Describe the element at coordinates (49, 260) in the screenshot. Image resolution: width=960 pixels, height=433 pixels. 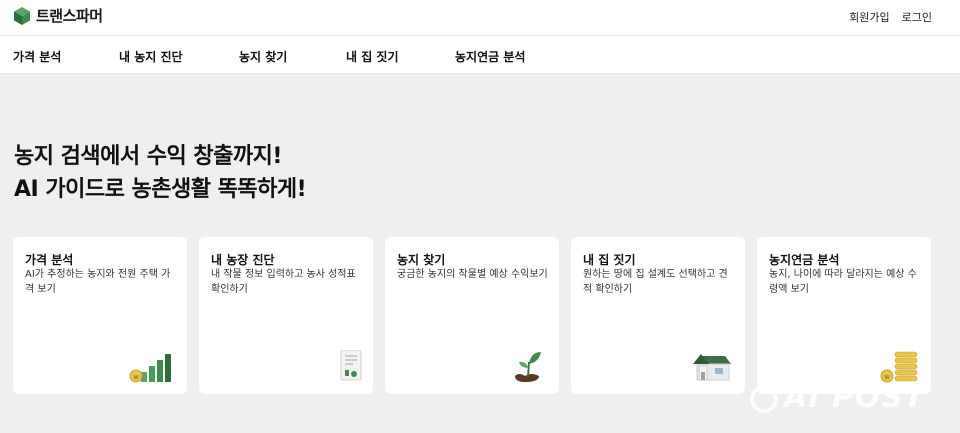
I see `card-title: 가격 분석` at that location.